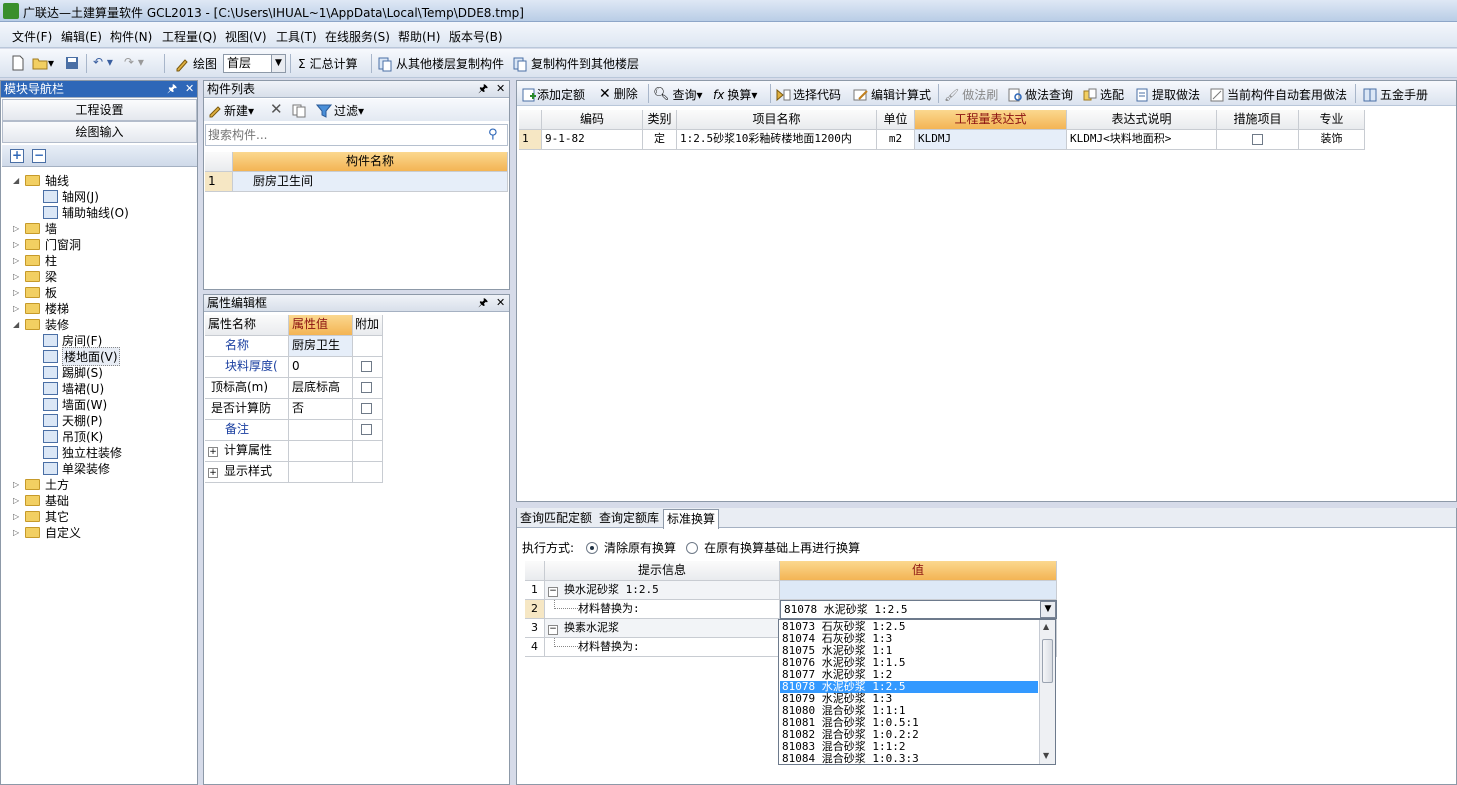 The height and width of the screenshot is (785, 1457). What do you see at coordinates (592, 547) in the screenshot?
I see `radio-clear-original` at bounding box center [592, 547].